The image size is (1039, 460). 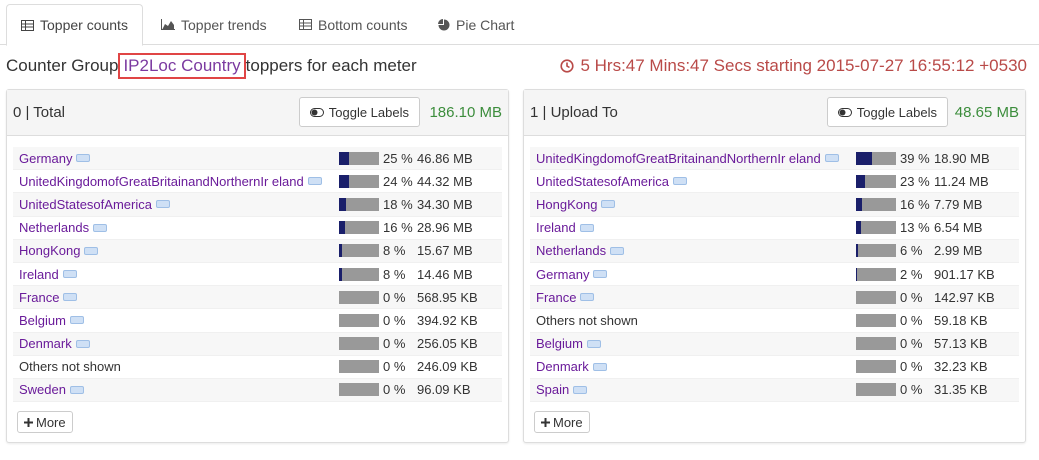 I want to click on country-name: France, so click(x=556, y=297).